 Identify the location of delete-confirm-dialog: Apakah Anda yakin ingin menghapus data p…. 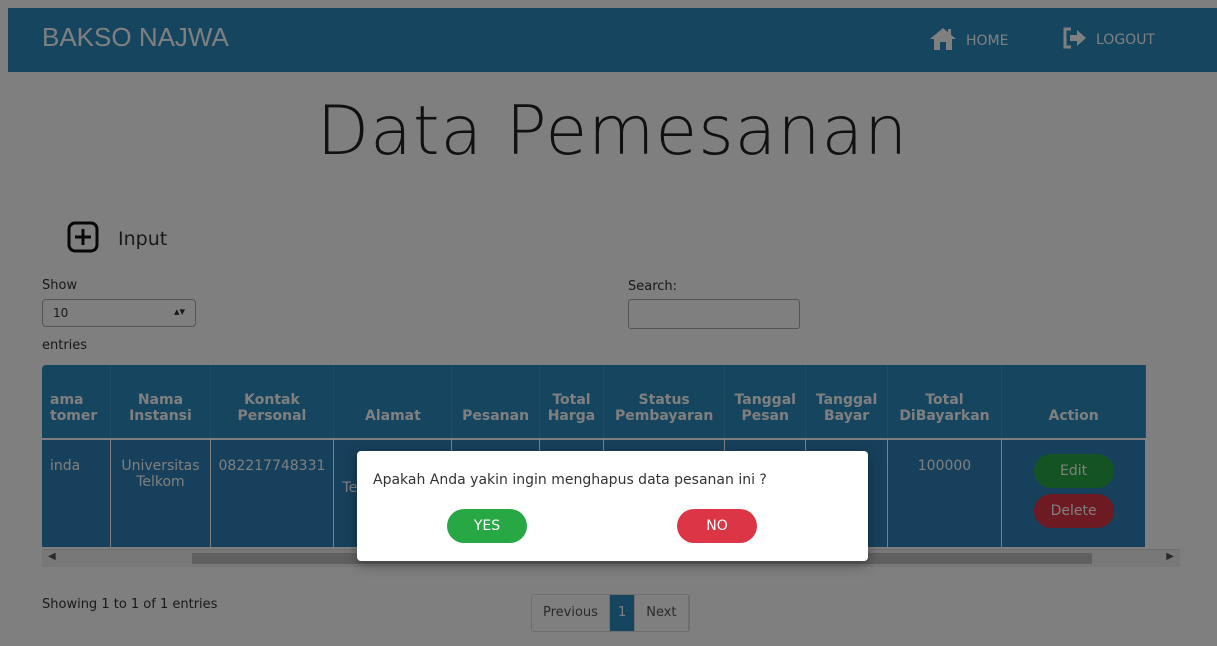
(612, 506).